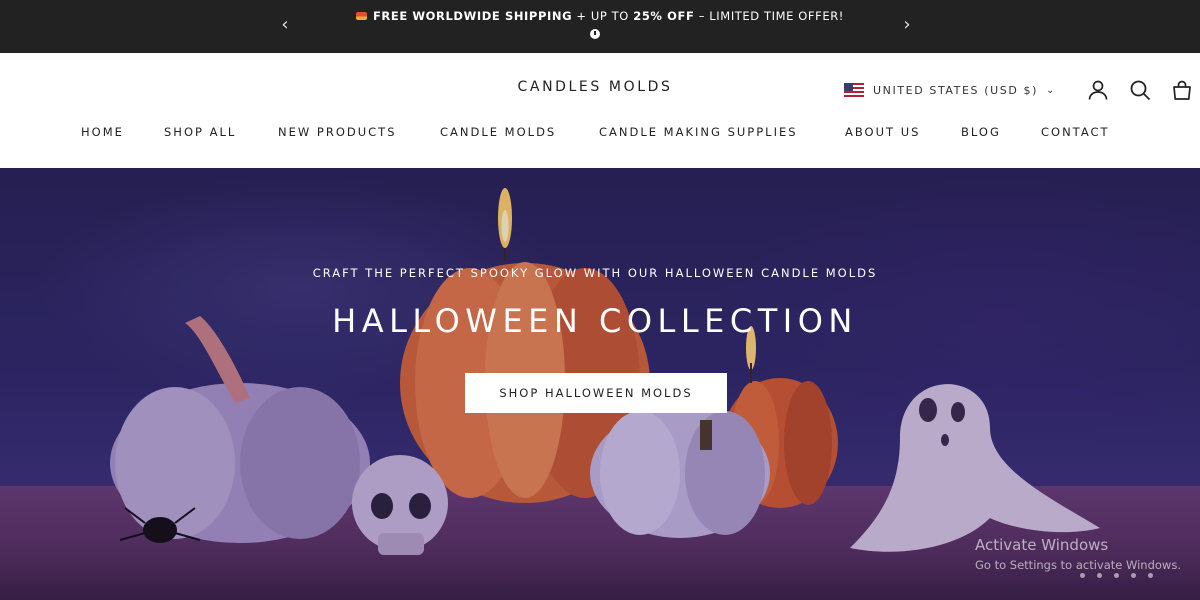  Describe the element at coordinates (1075, 132) in the screenshot. I see `nav-item-contact: CONTACT` at that location.